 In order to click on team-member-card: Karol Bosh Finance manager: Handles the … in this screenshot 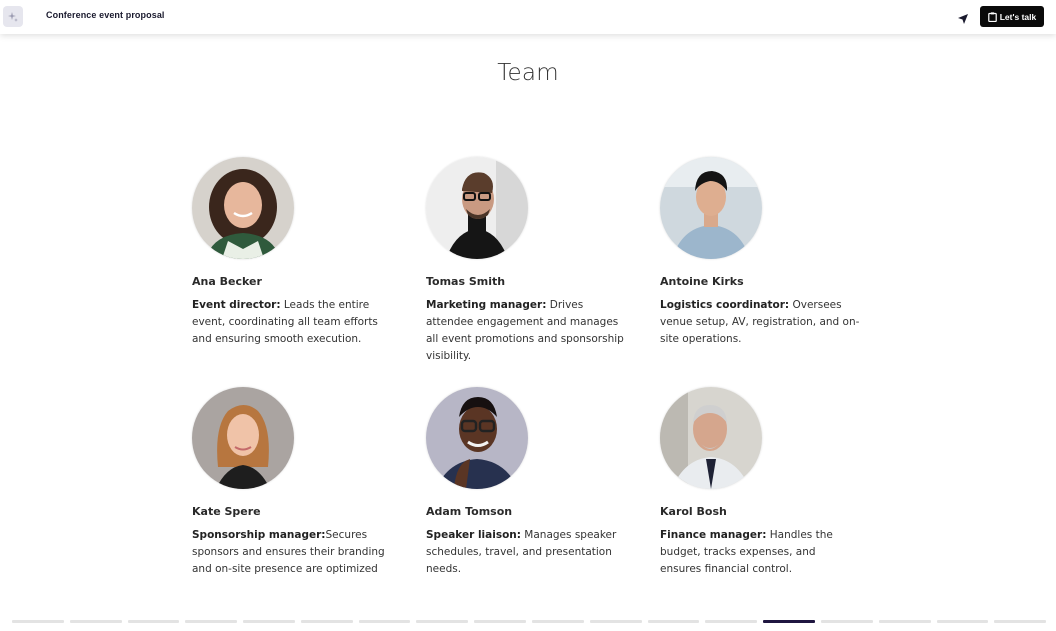, I will do `click(765, 482)`.